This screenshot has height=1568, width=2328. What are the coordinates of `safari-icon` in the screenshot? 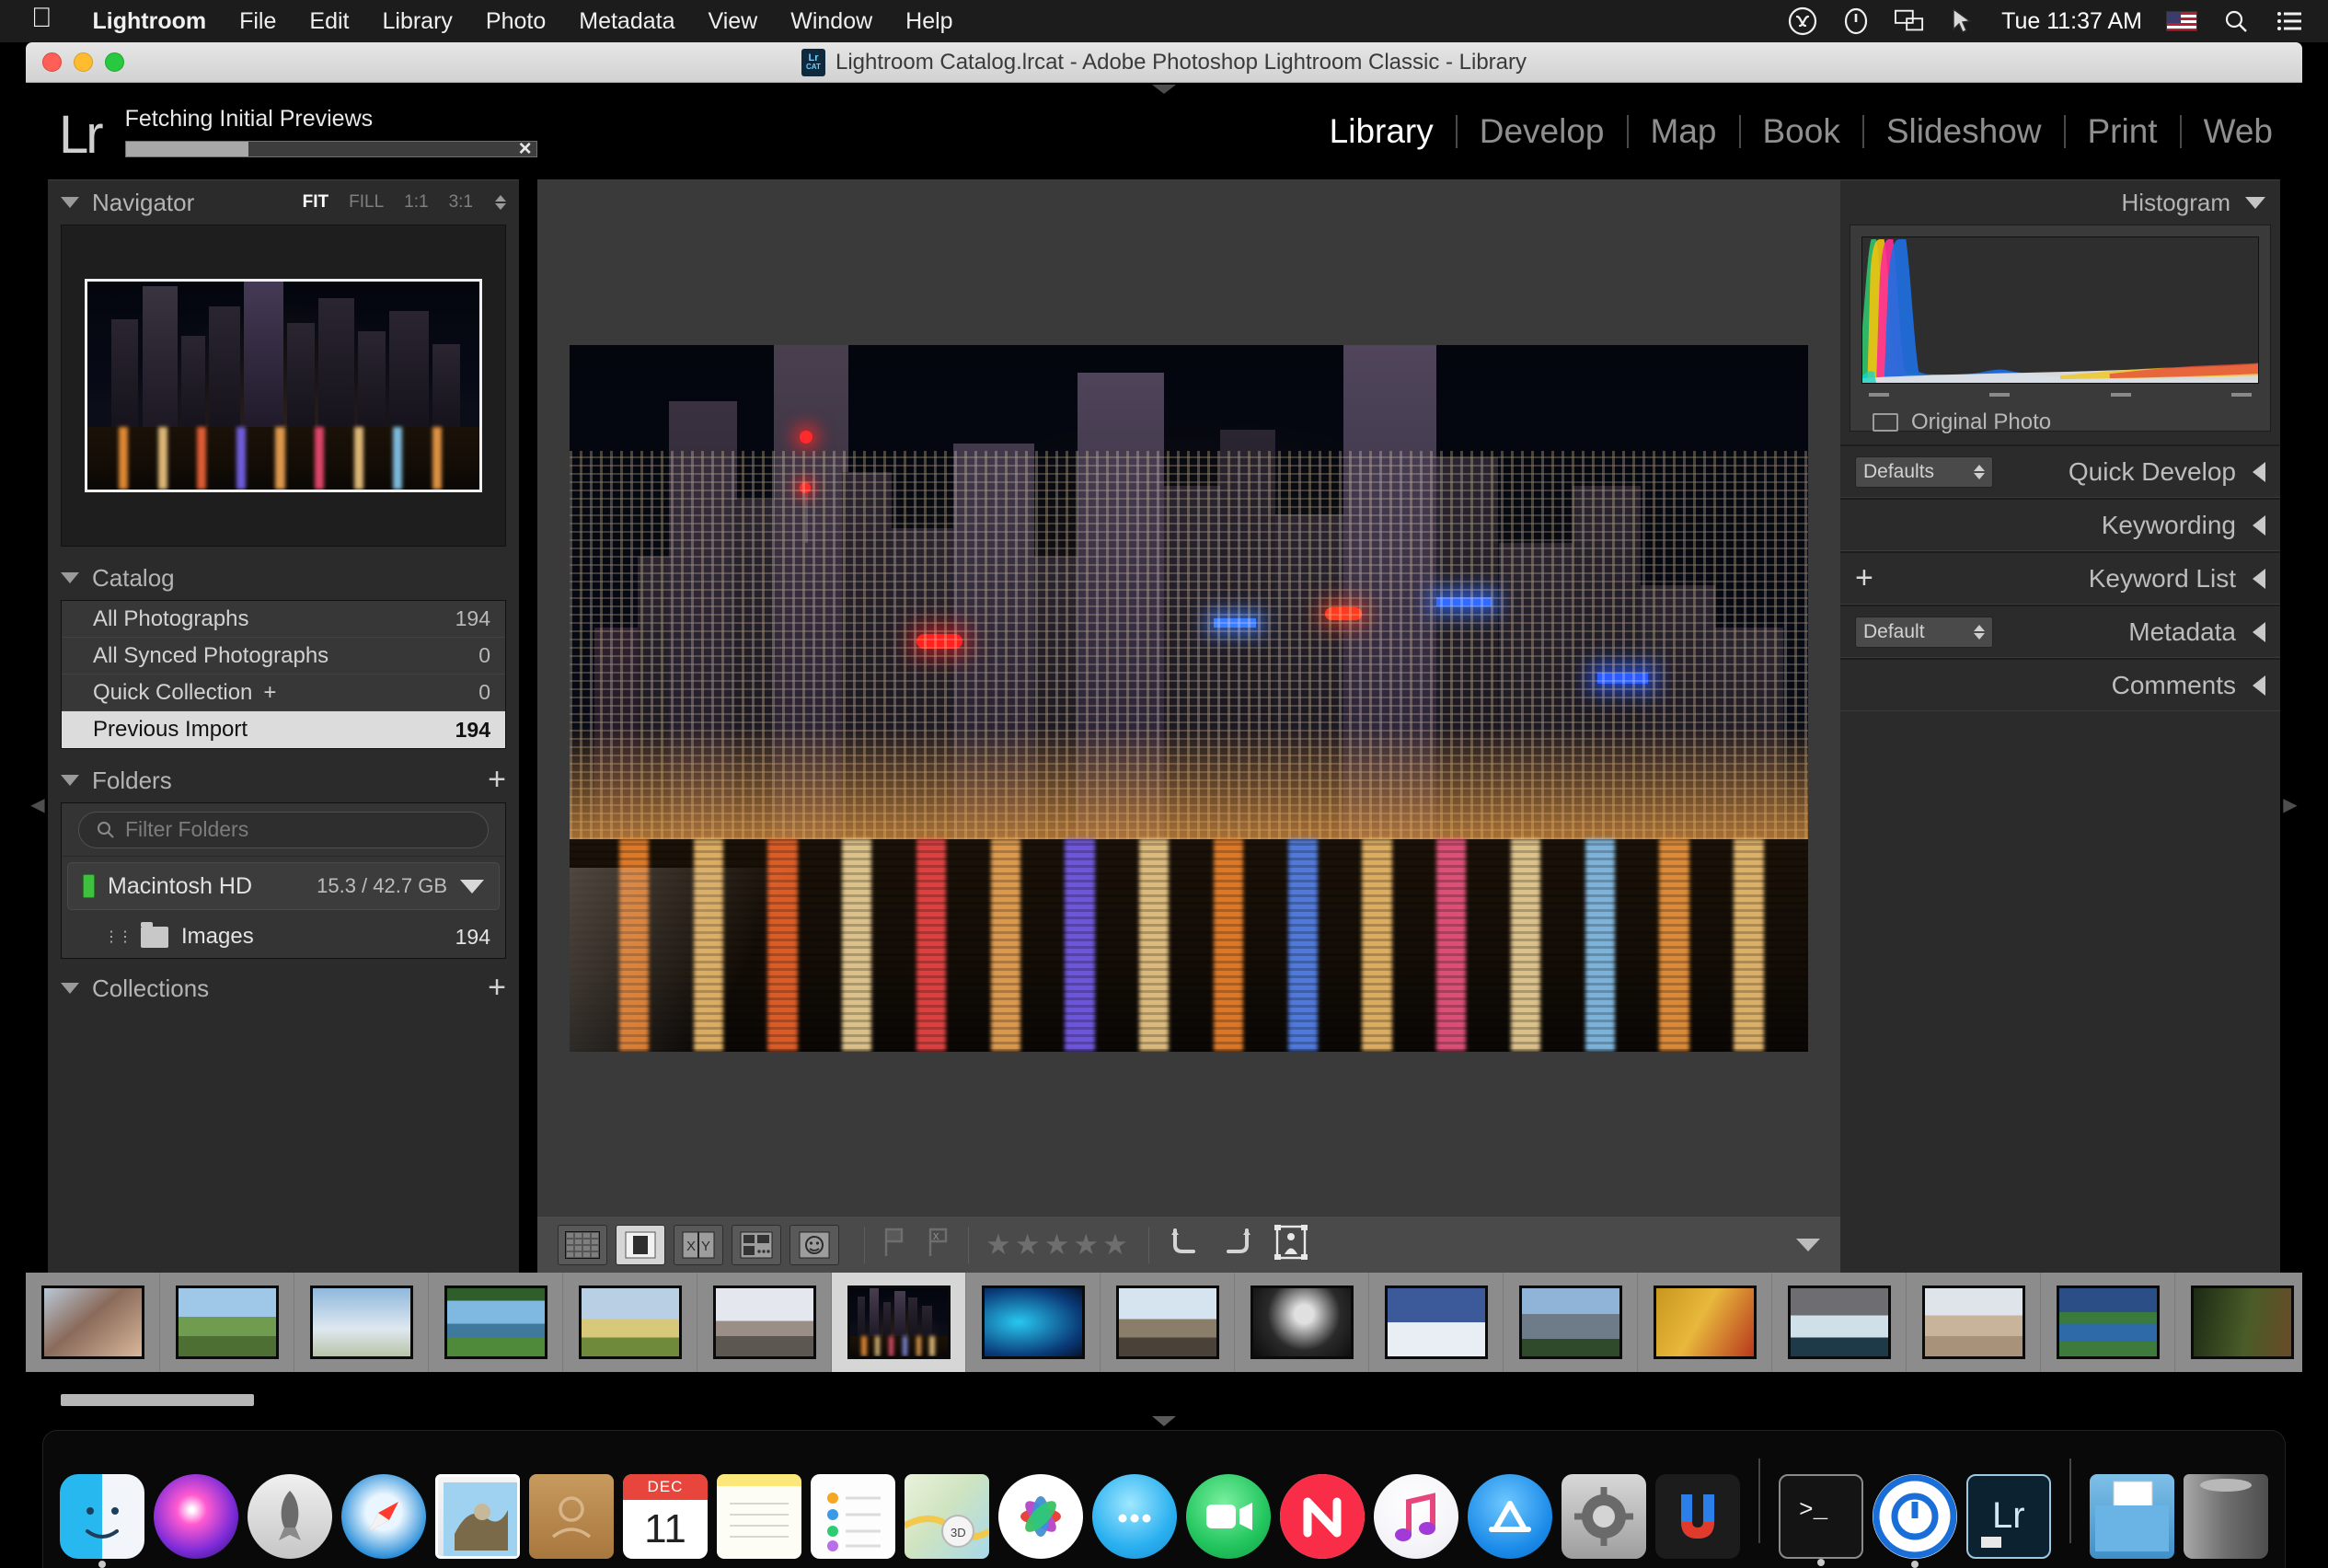 It's located at (383, 1516).